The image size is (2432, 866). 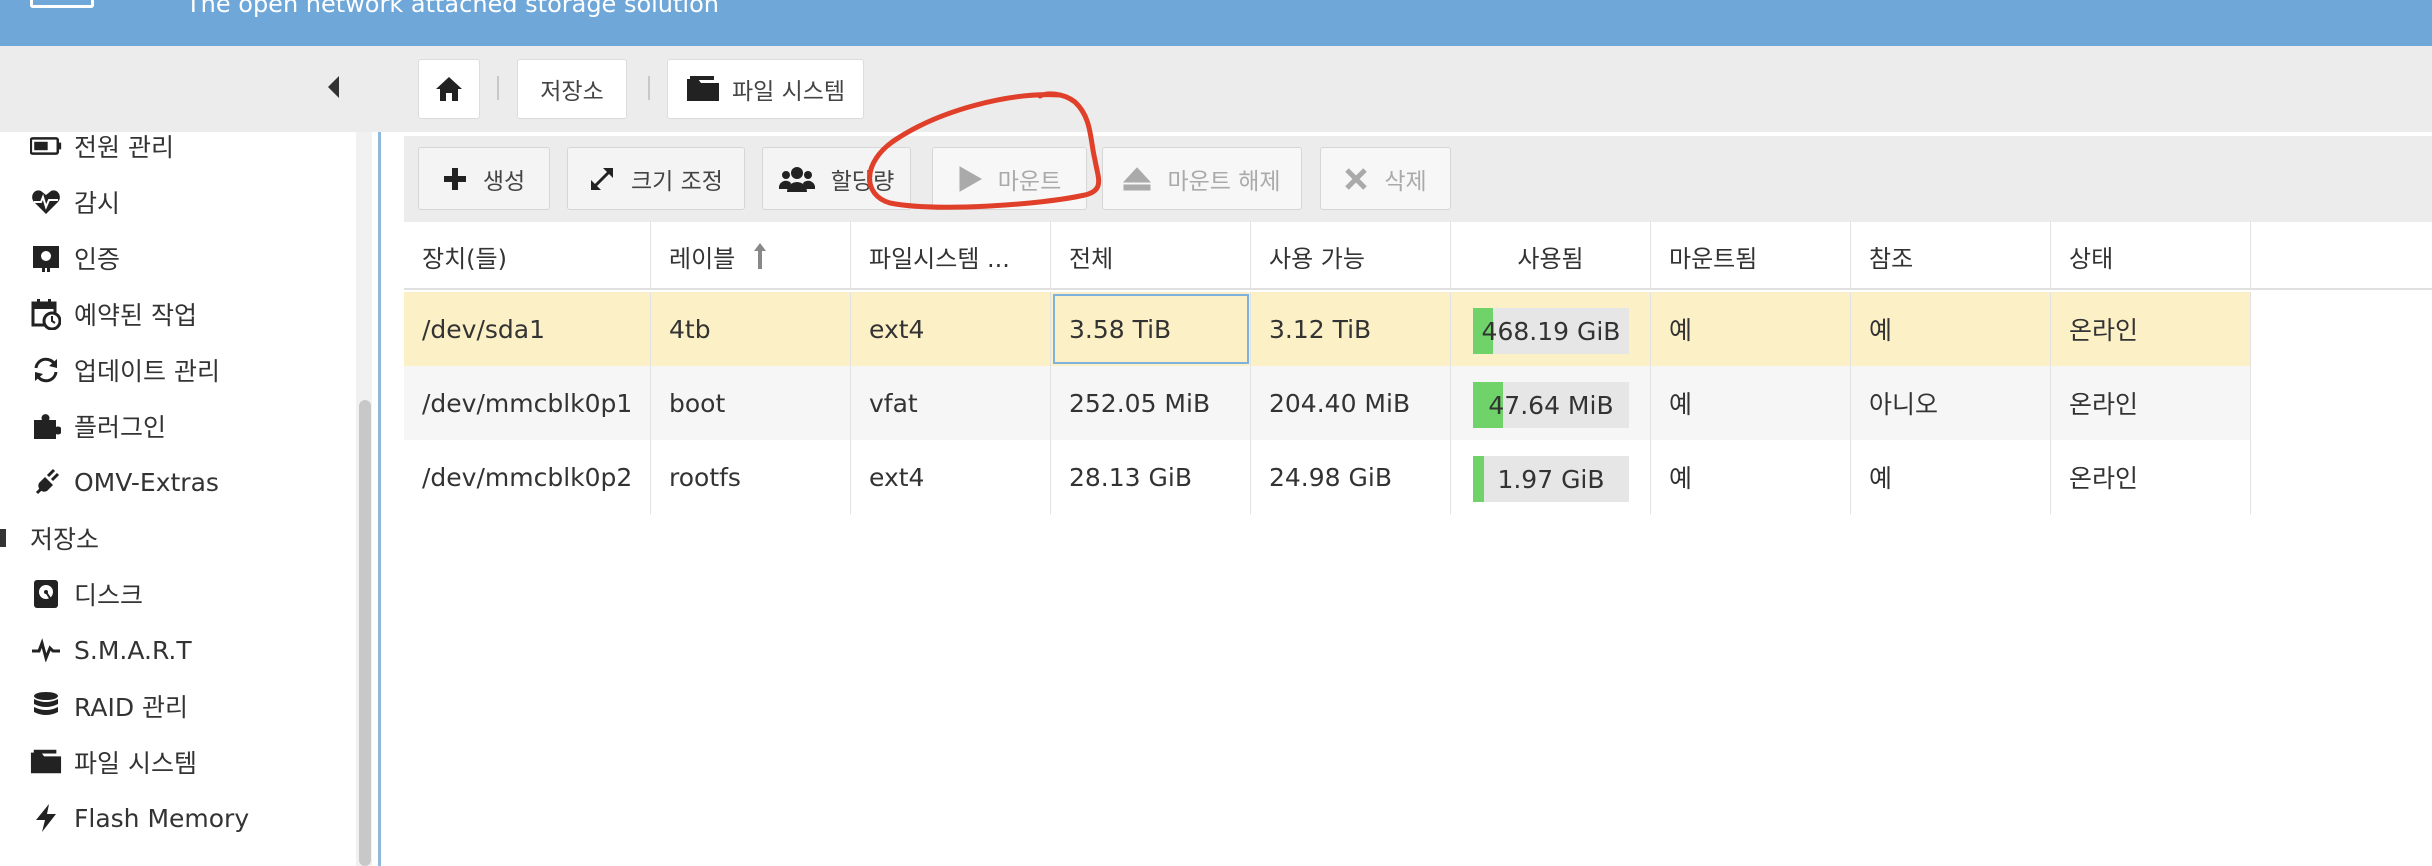 I want to click on usage-bar: 468.19 GiB, so click(x=1551, y=331).